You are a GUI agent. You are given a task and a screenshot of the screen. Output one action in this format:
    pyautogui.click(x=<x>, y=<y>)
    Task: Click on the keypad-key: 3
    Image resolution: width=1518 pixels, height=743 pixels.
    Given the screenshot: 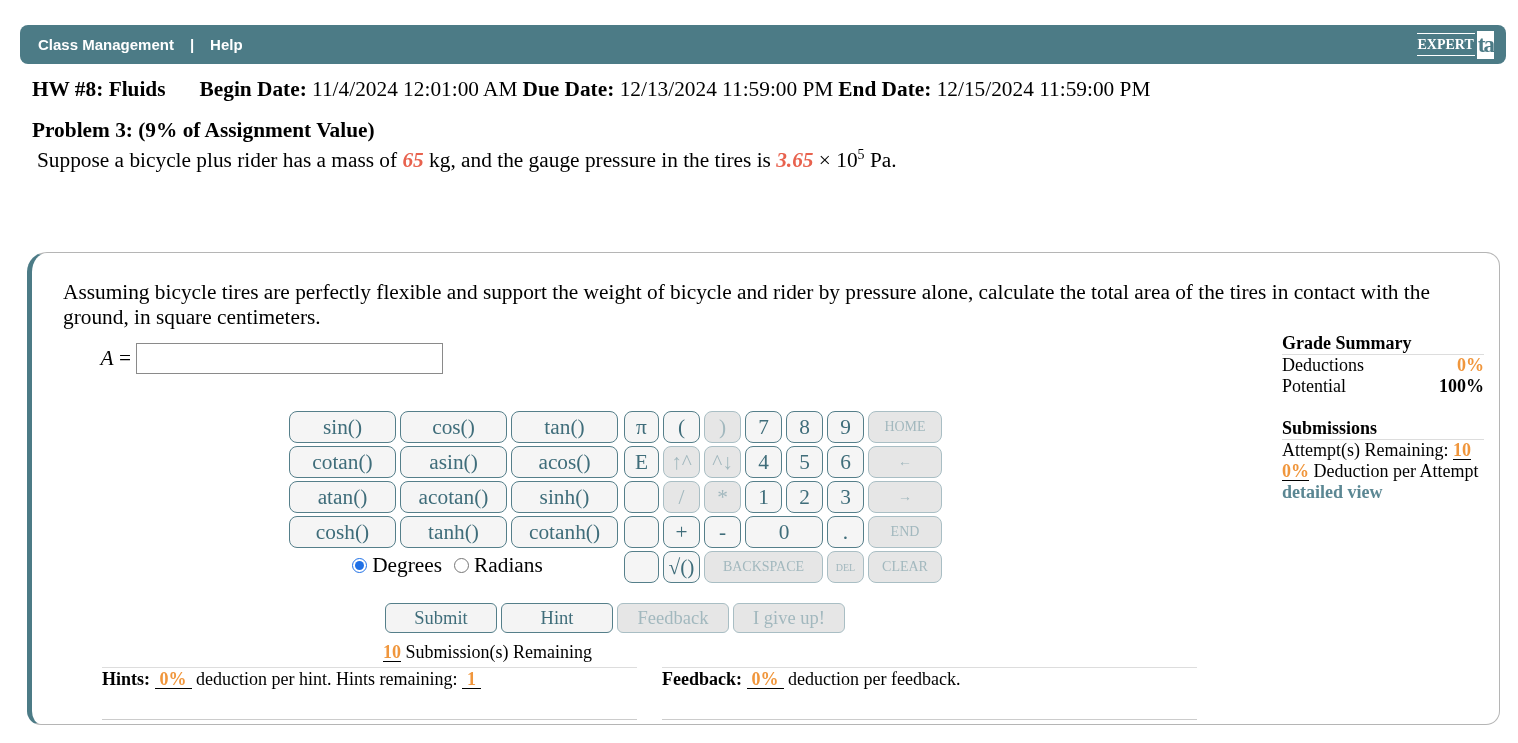 What is the action you would take?
    pyautogui.click(x=845, y=497)
    